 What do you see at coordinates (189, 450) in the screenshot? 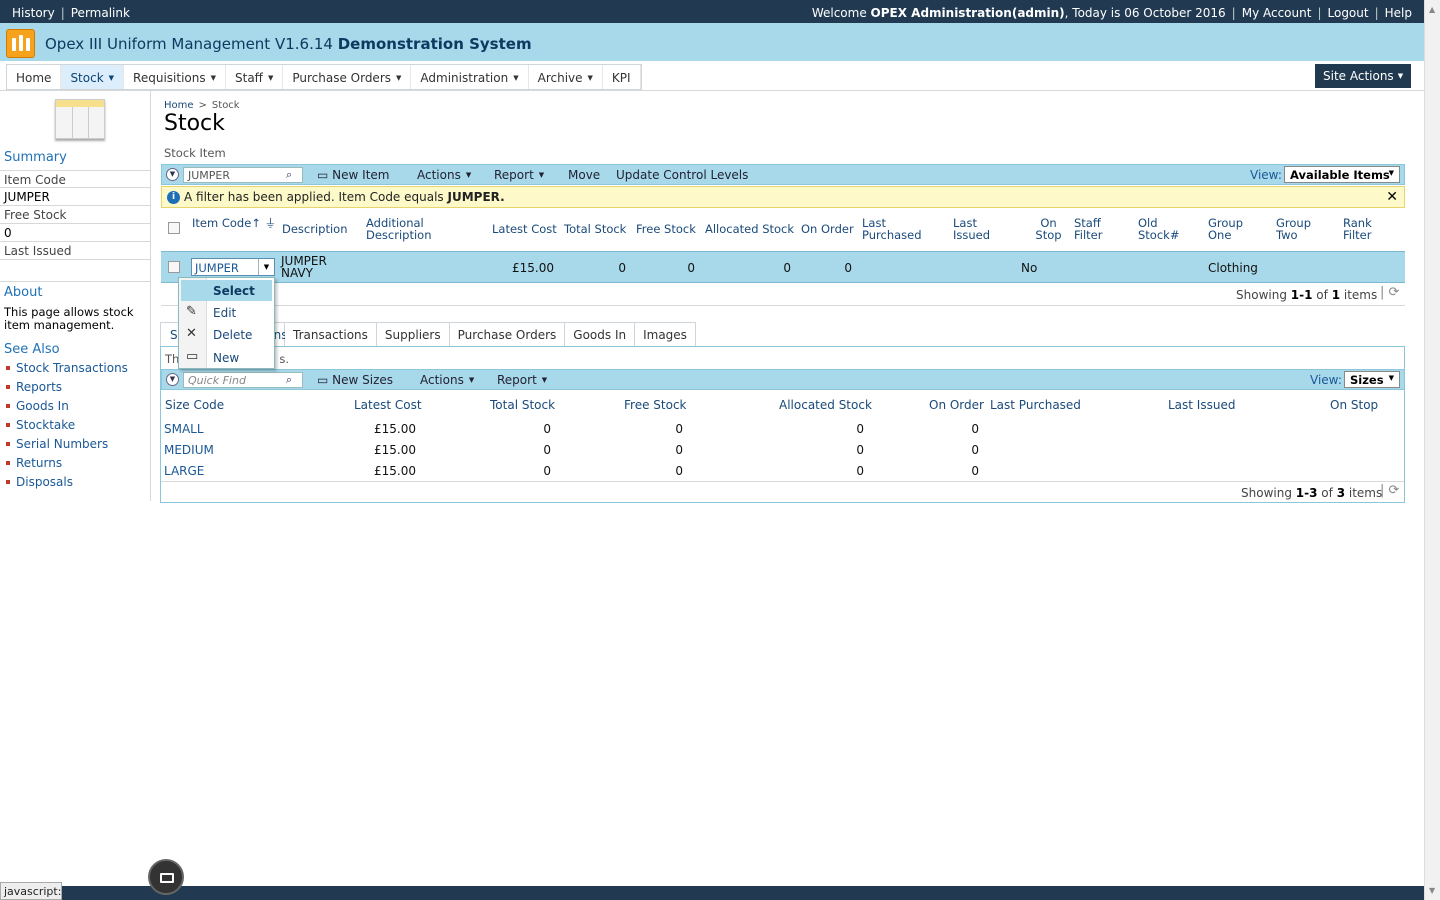
I see `size-code-link: MEDIUM` at bounding box center [189, 450].